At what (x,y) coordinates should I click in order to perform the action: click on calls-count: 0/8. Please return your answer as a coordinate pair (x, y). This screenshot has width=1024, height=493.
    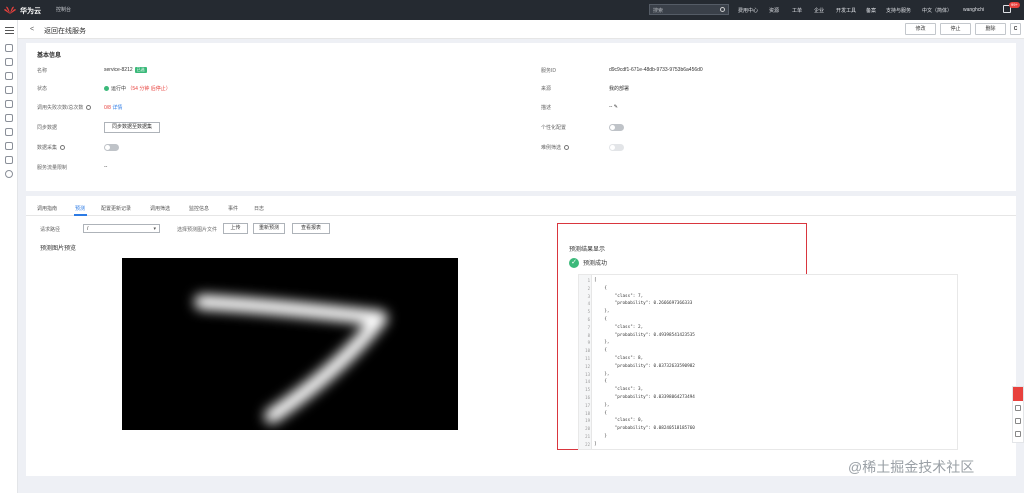
    Looking at the image, I should click on (107, 108).